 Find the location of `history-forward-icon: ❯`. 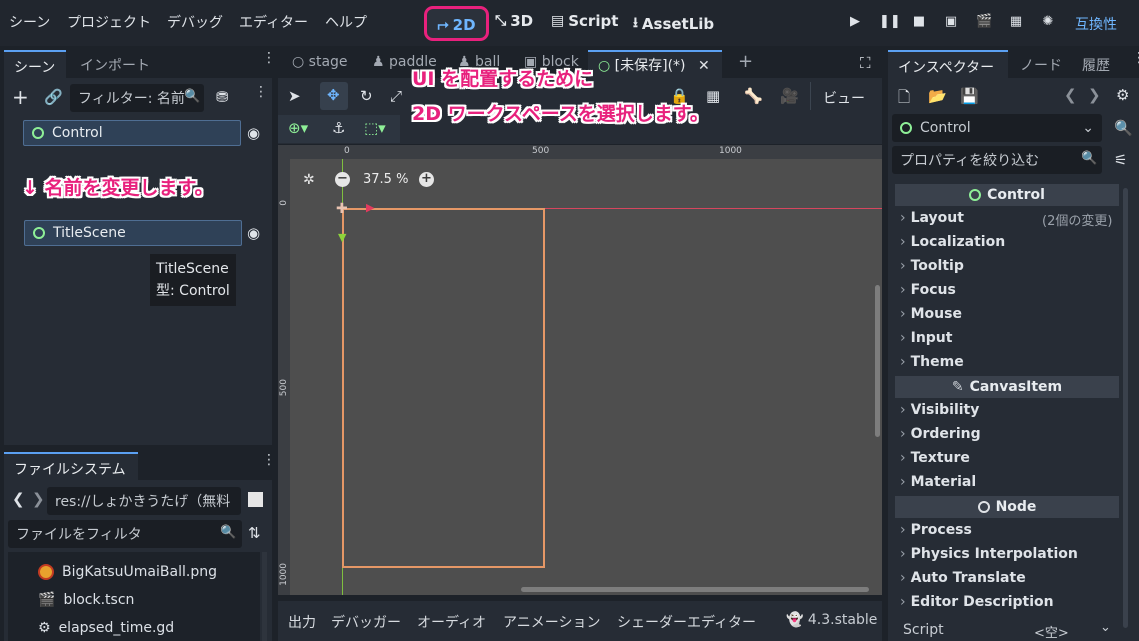

history-forward-icon: ❯ is located at coordinates (1094, 95).